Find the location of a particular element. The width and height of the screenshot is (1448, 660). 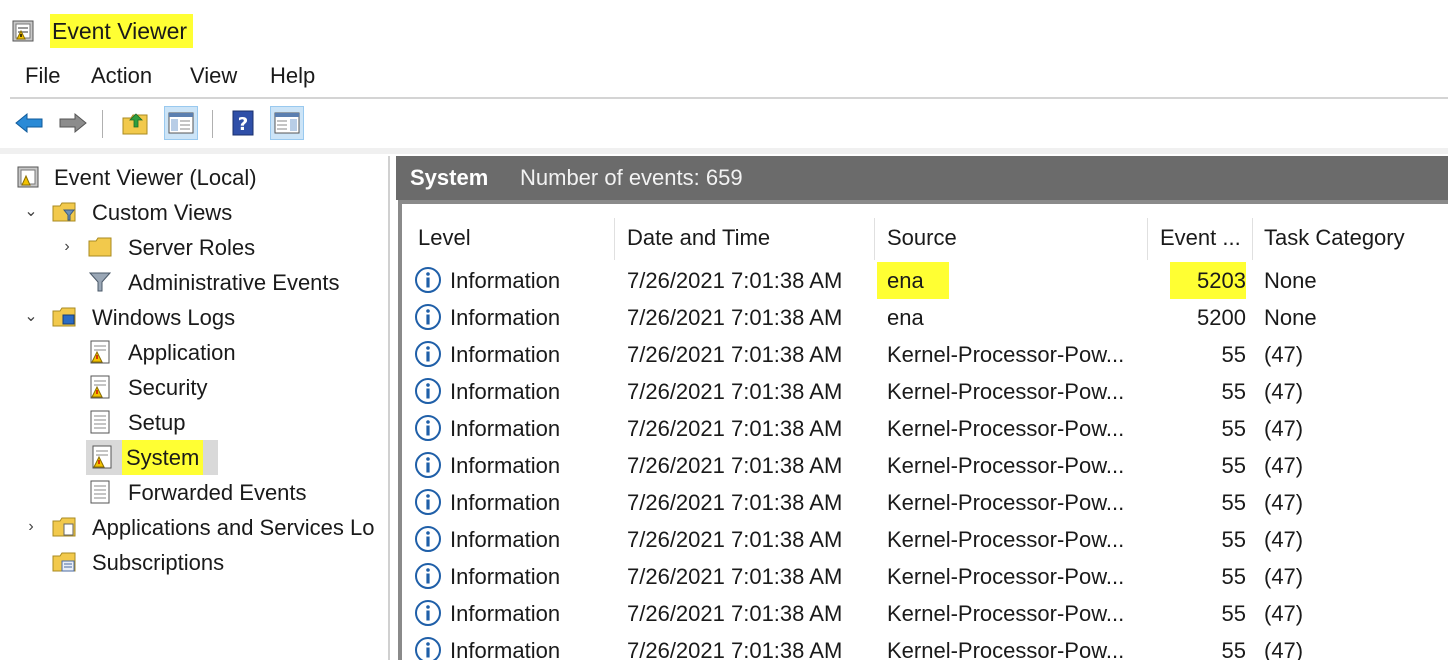

pane-title: System is located at coordinates (449, 177).